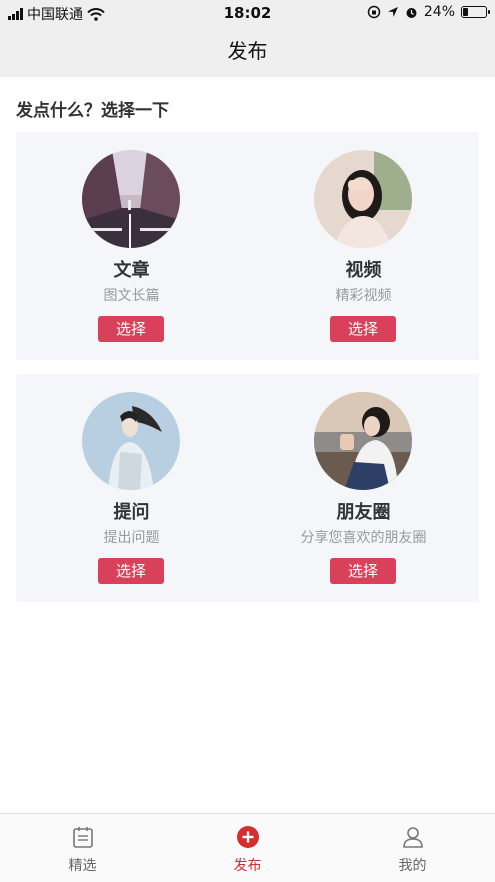  Describe the element at coordinates (131, 296) in the screenshot. I see `option-subtitle: 图文长篇` at that location.